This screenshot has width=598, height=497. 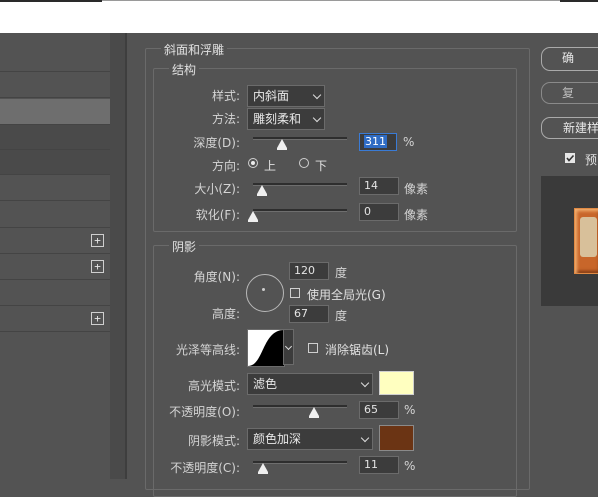 I want to click on reset-button-label: 复, so click(x=568, y=93).